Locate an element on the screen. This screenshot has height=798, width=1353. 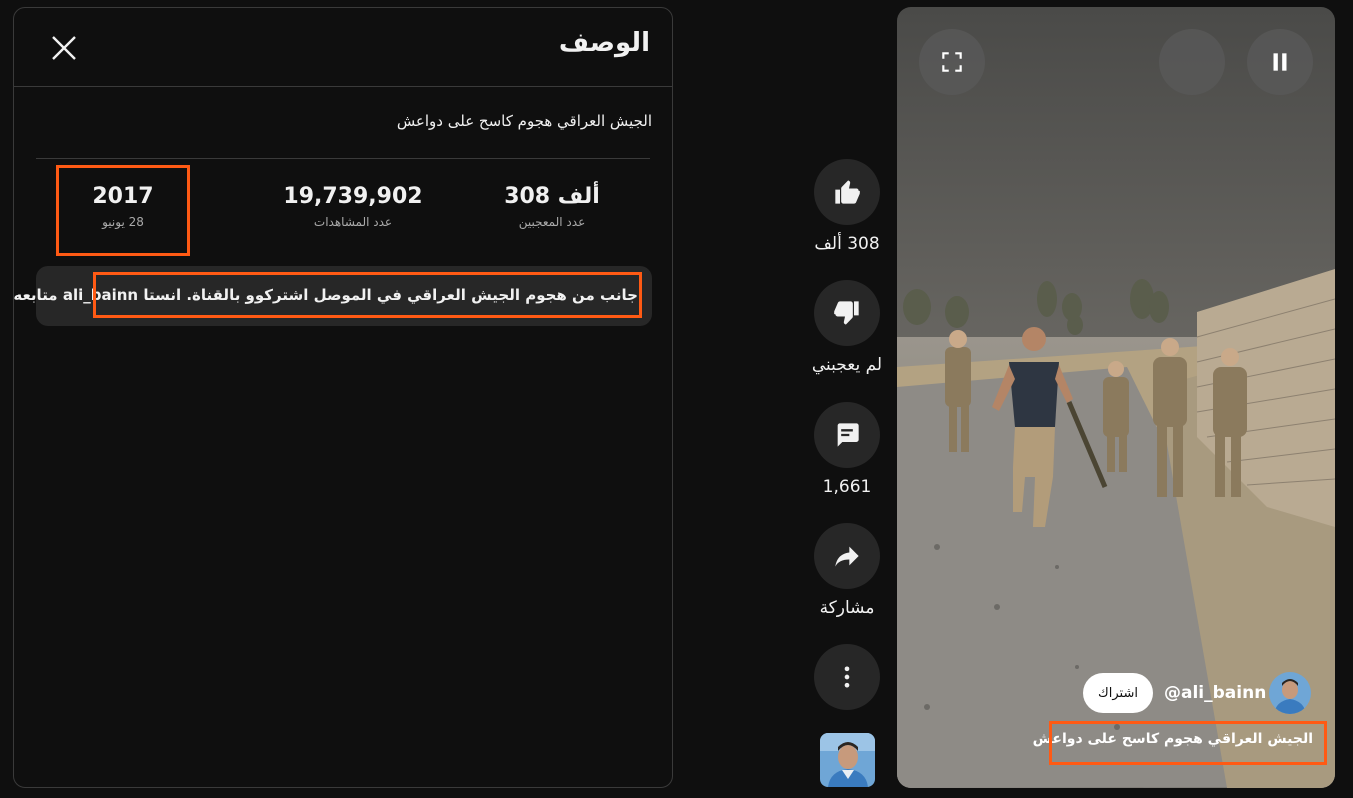
dislike-button is located at coordinates (847, 313).